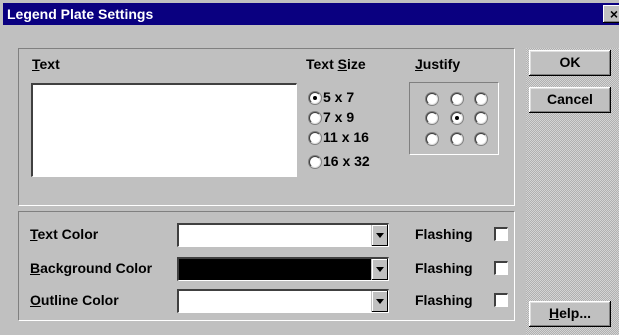 The width and height of the screenshot is (619, 335). What do you see at coordinates (338, 97) in the screenshot?
I see `text-size-option-5x7: 5 x 7` at bounding box center [338, 97].